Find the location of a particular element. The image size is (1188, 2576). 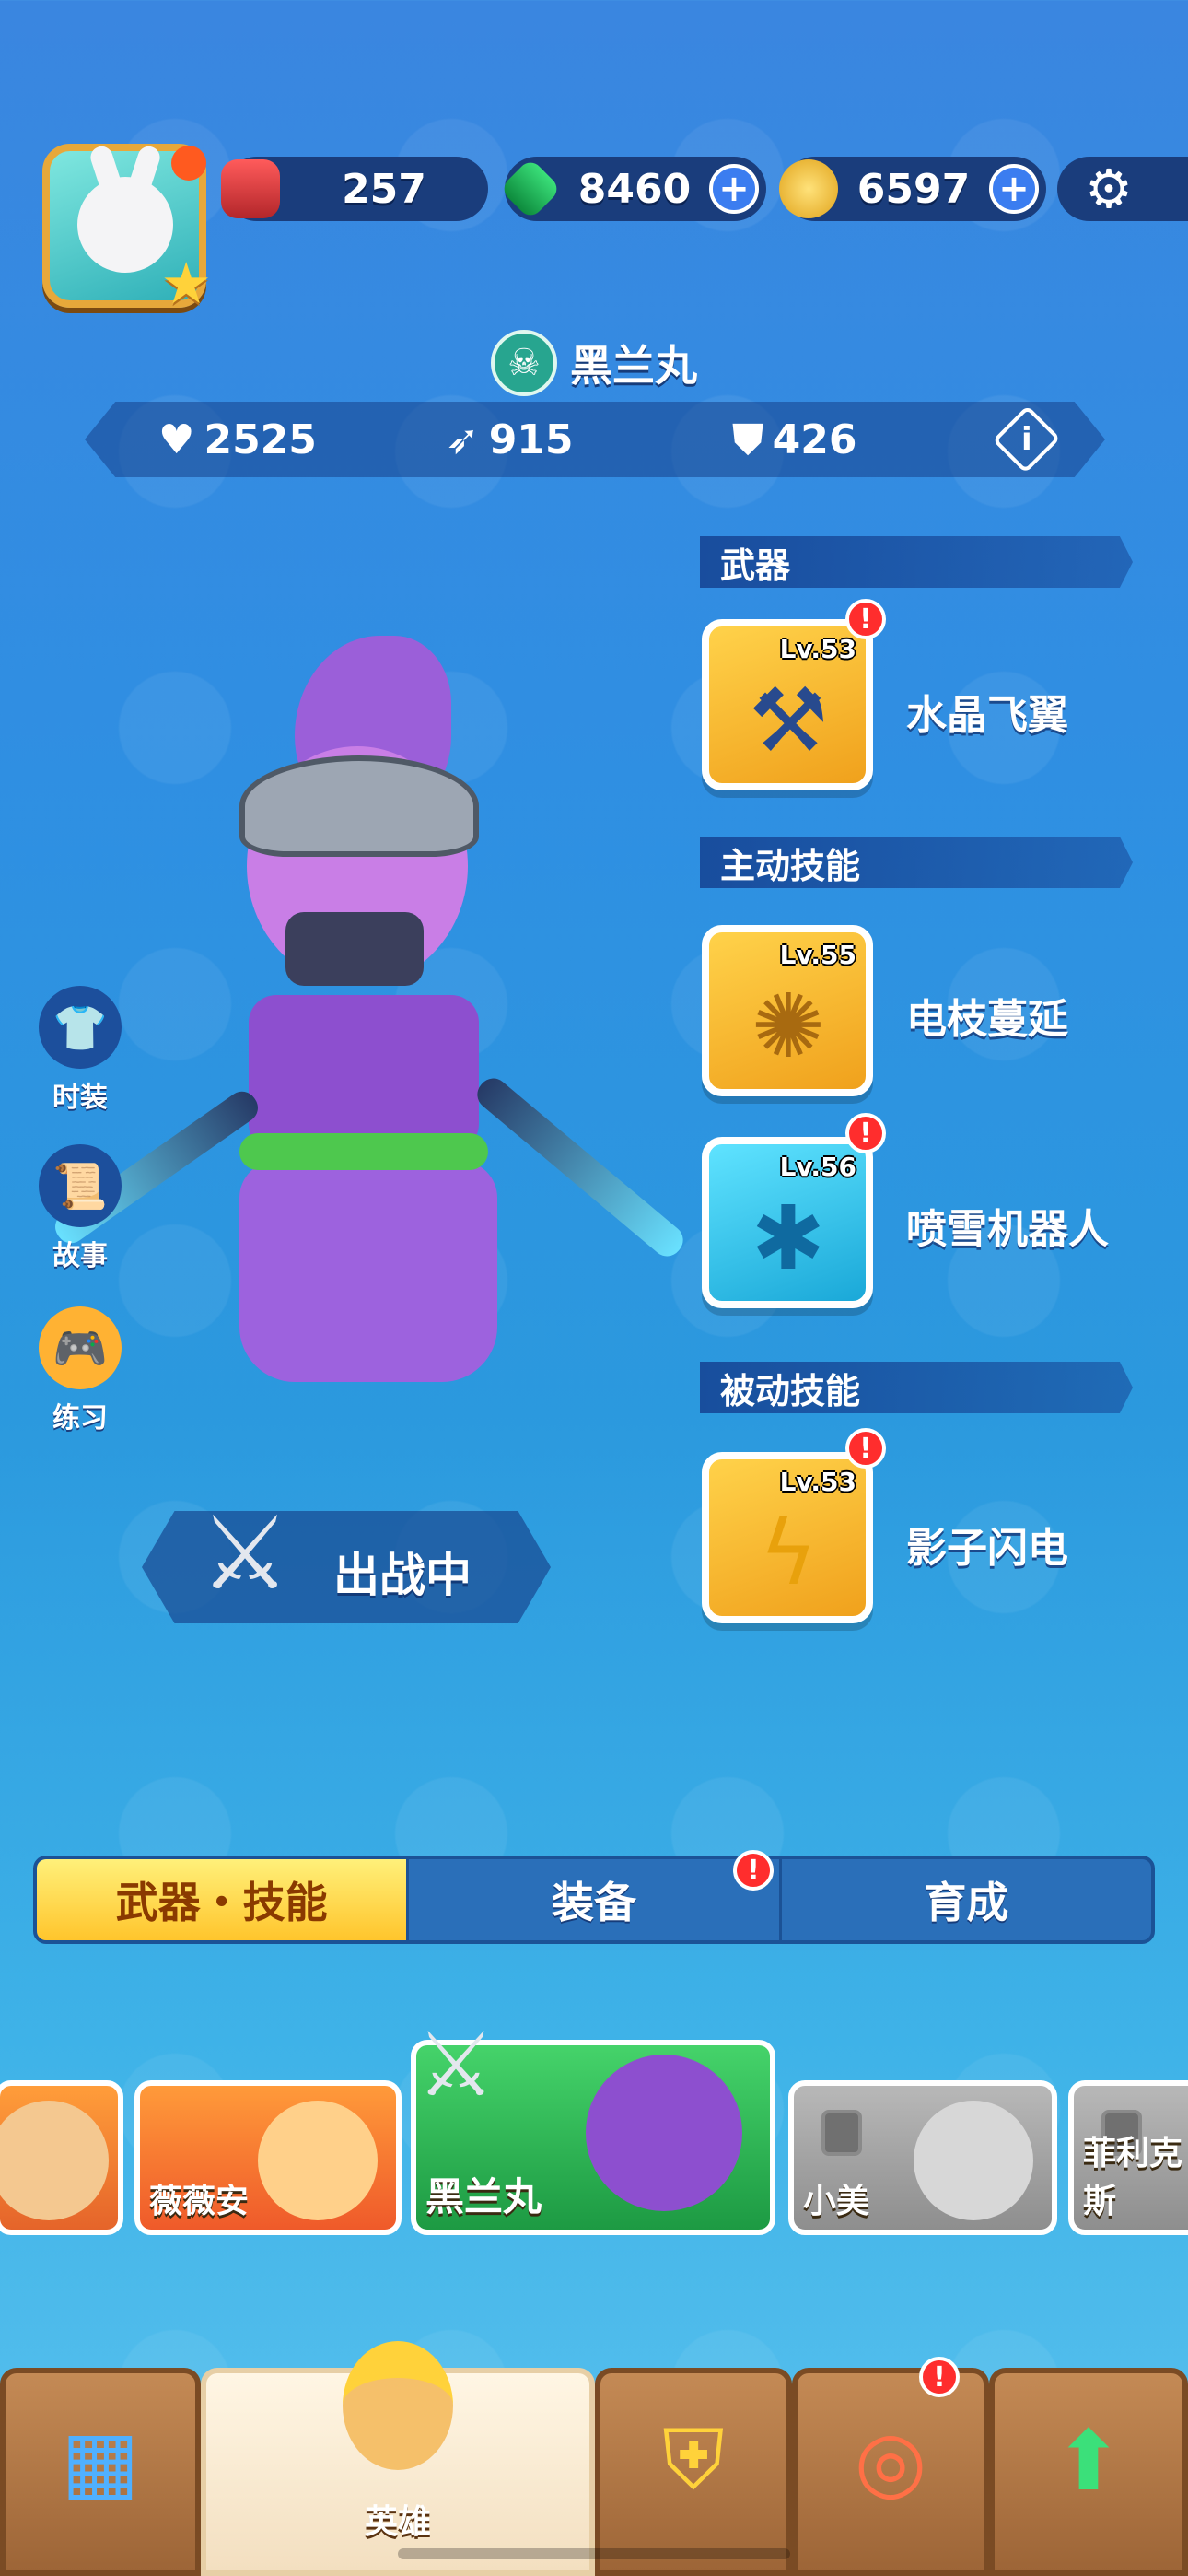

snow-robot-icon: ✱ is located at coordinates (788, 1238).